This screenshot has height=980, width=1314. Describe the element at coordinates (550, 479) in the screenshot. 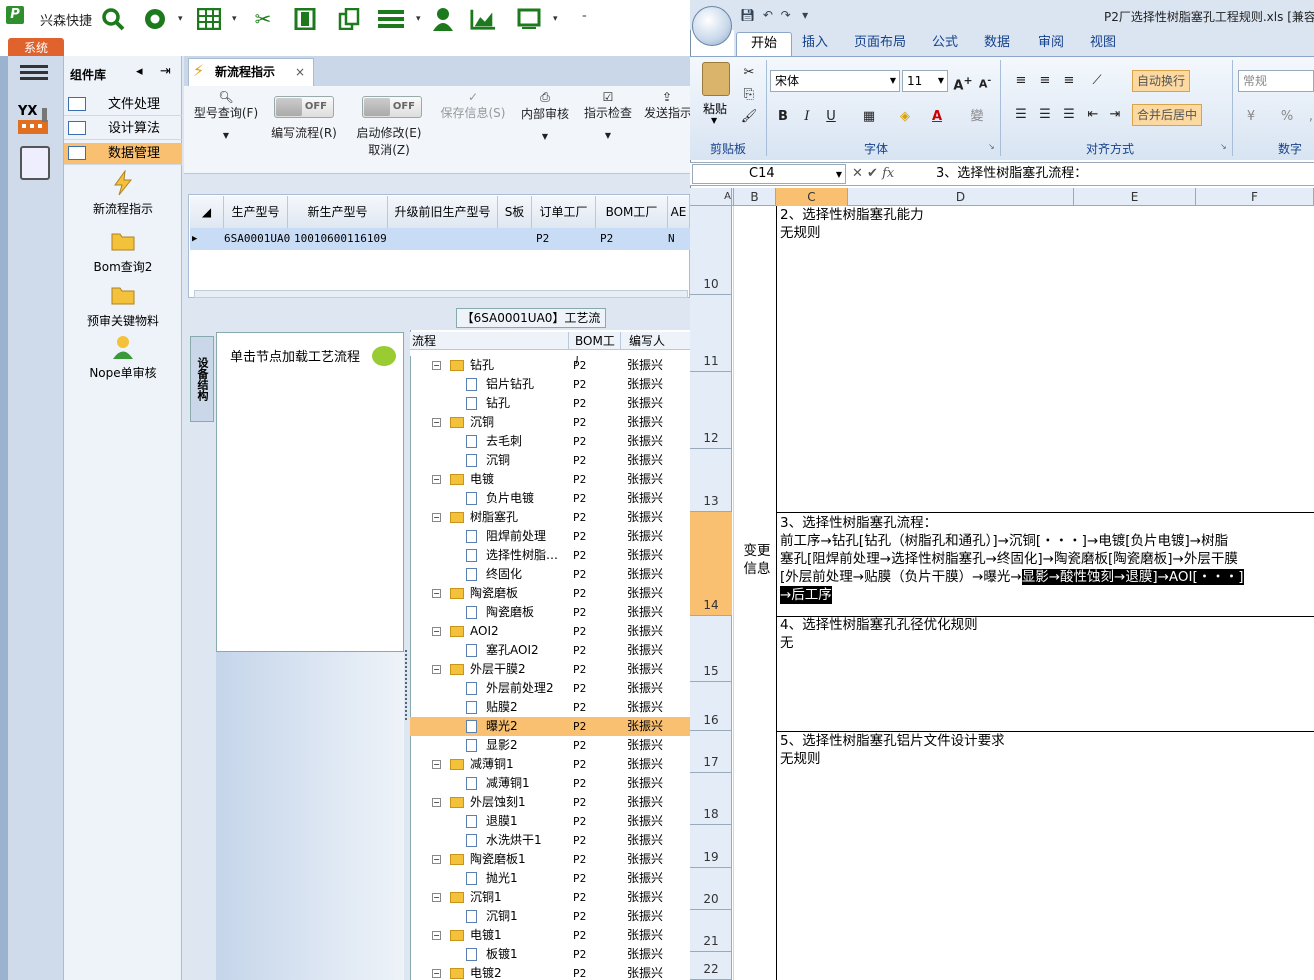

I see `tree-row: − 电镀 P2 张振兴` at that location.